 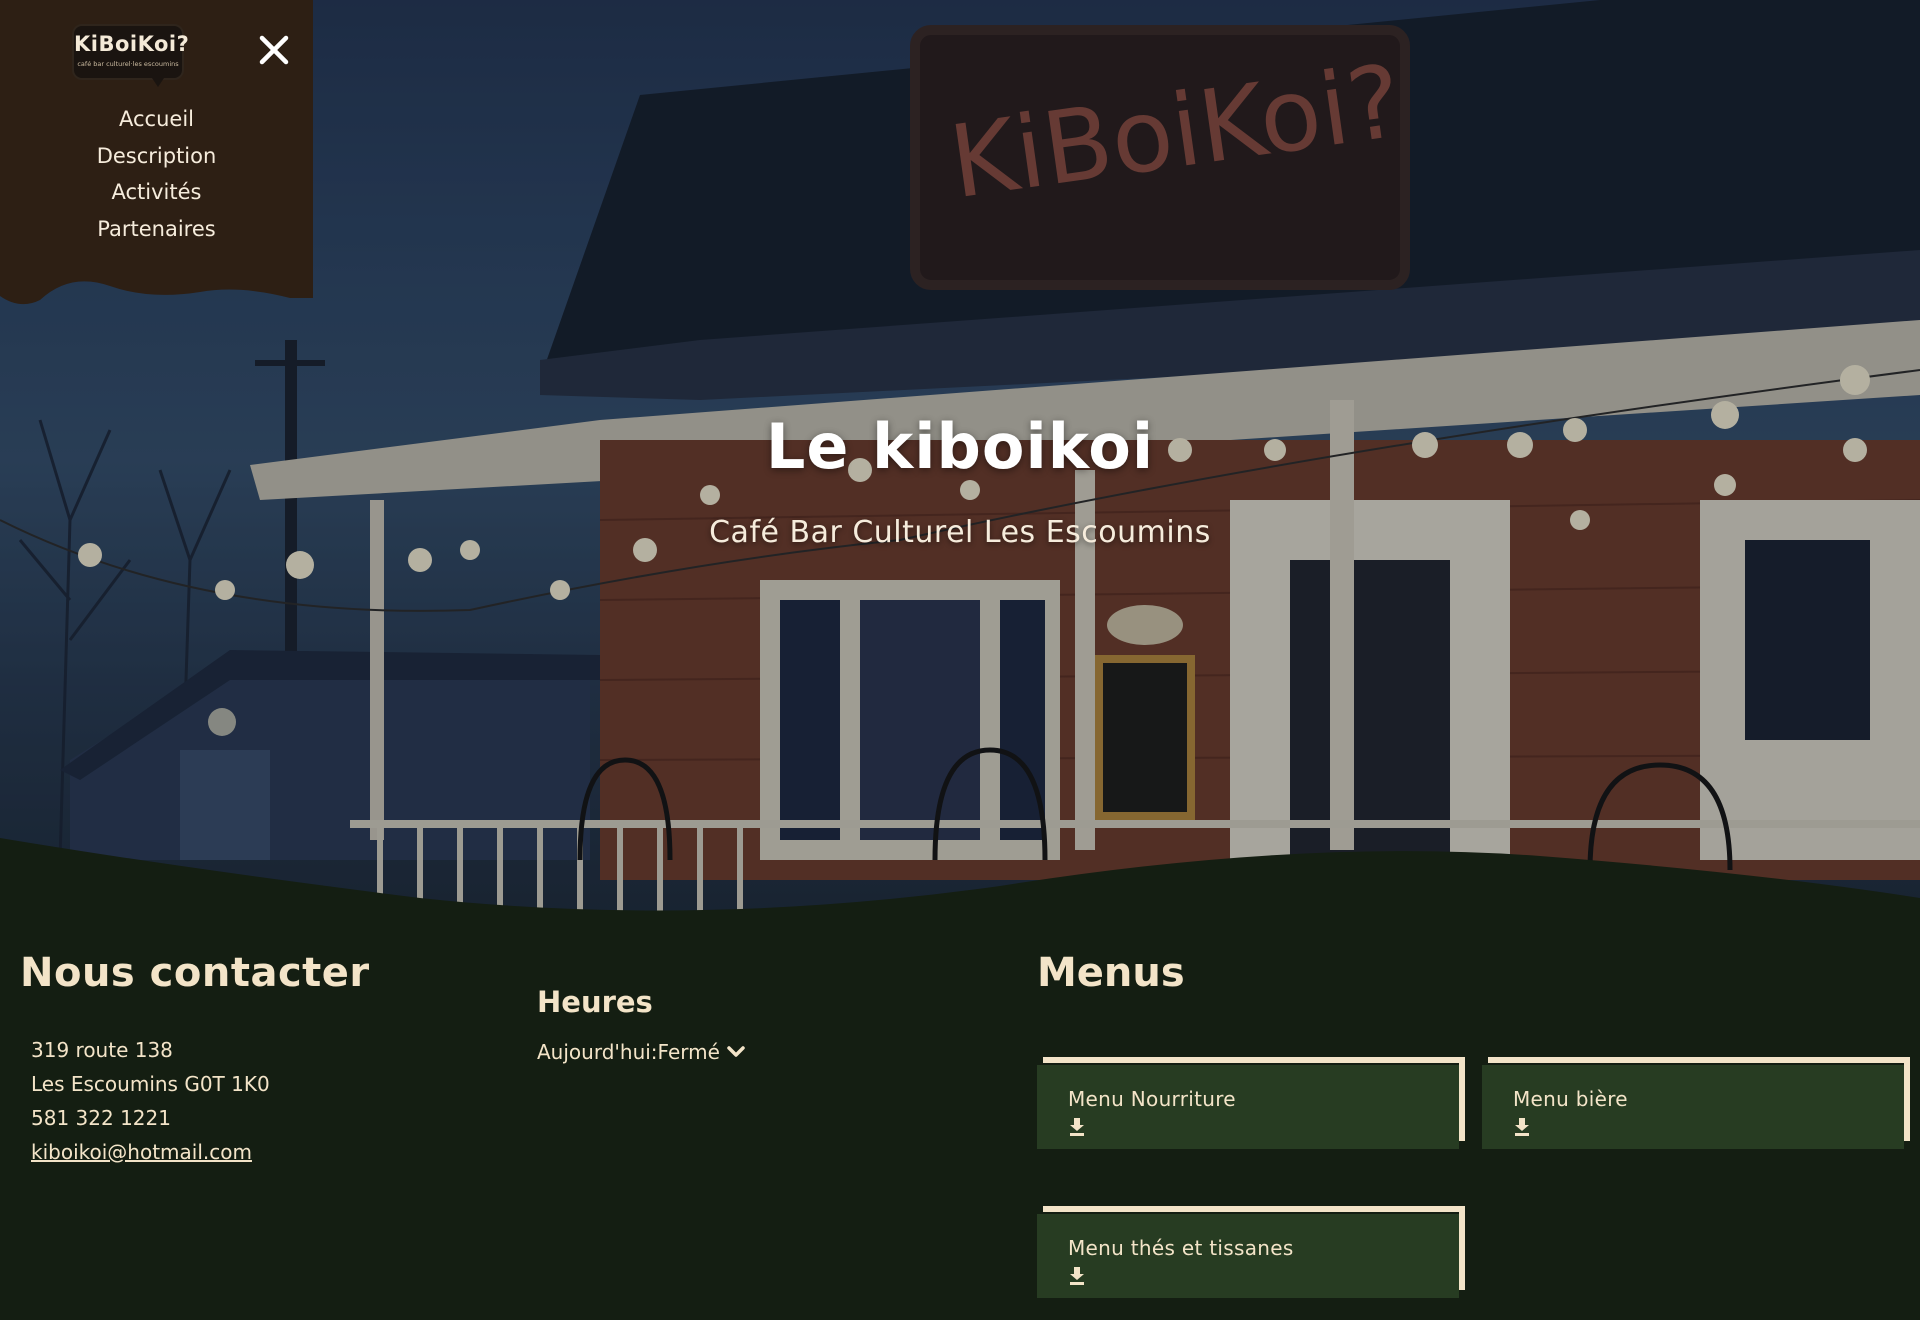 What do you see at coordinates (688, 1052) in the screenshot?
I see `hours-today-status: Fermé` at bounding box center [688, 1052].